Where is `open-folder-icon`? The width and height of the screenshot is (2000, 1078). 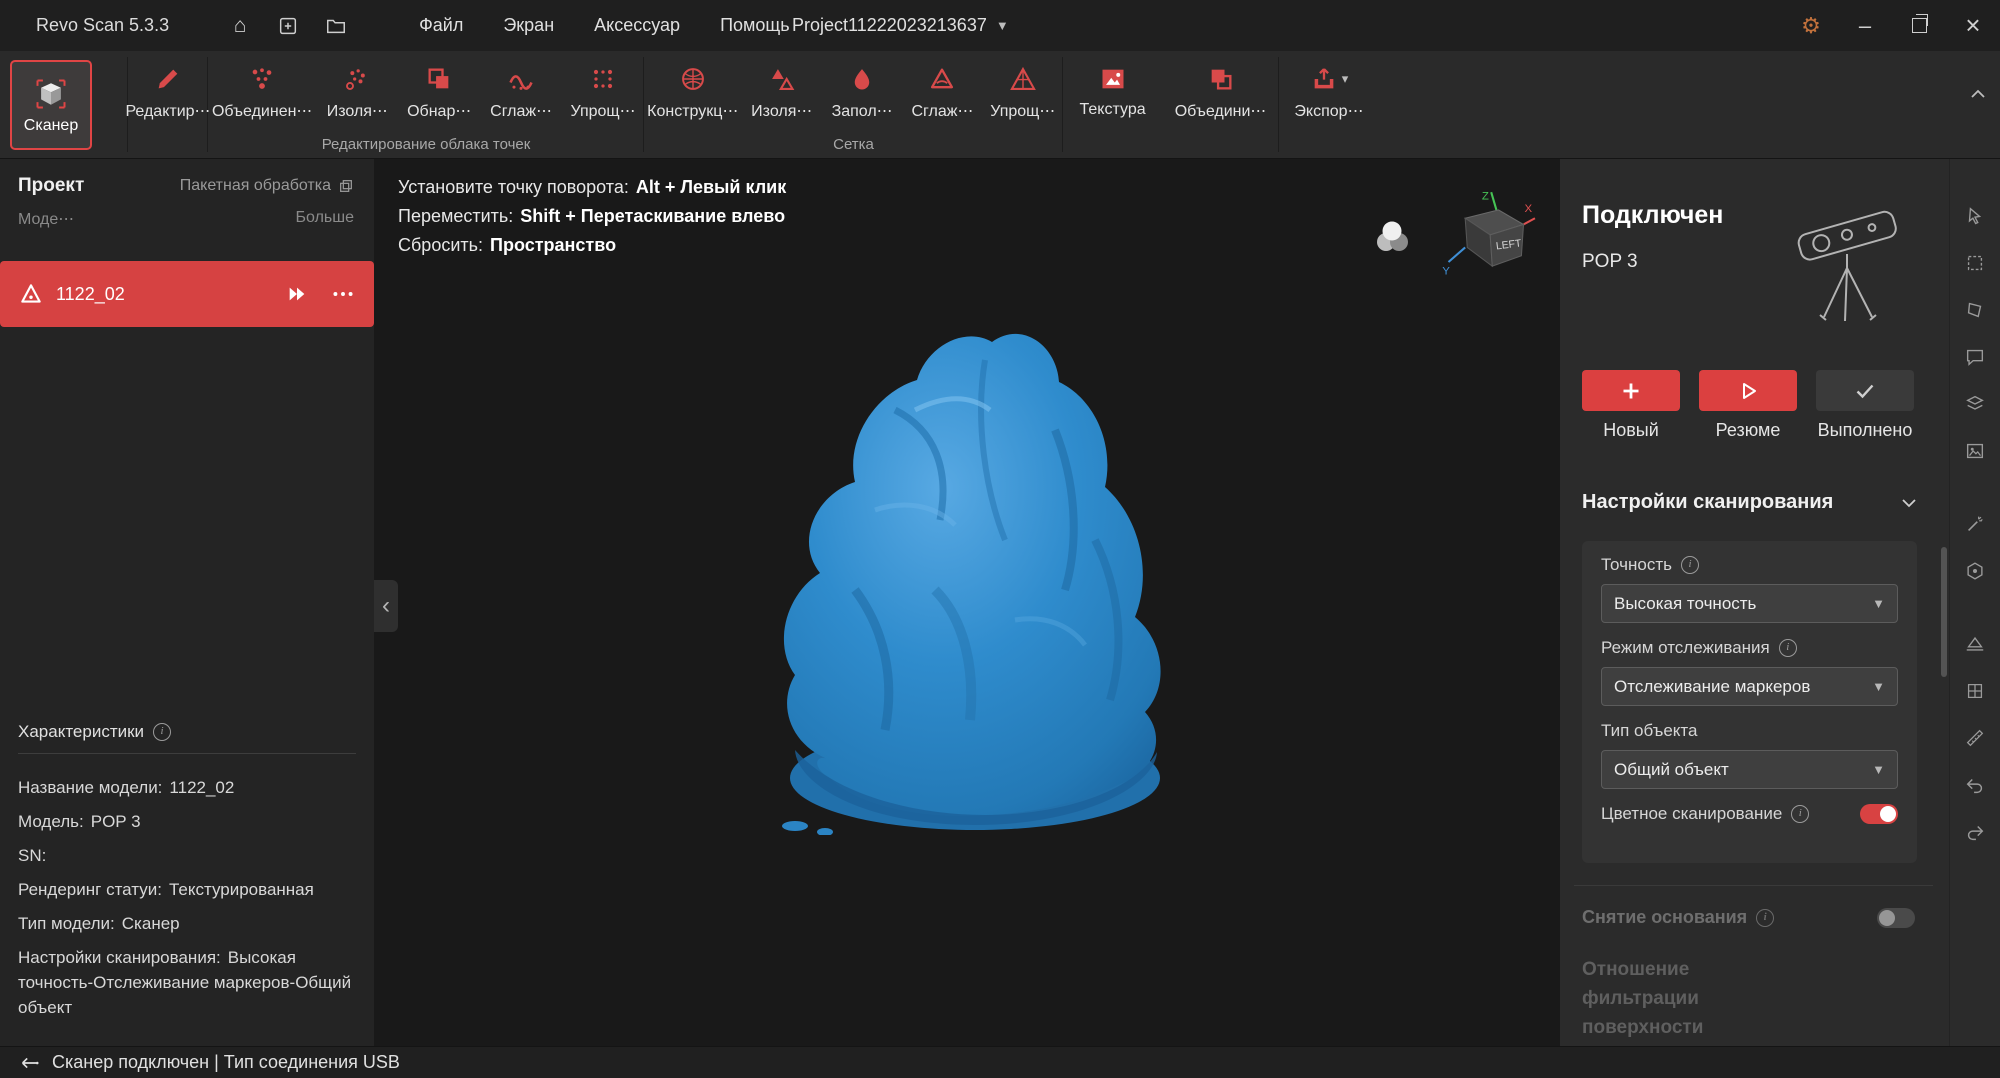 open-folder-icon is located at coordinates (336, 26).